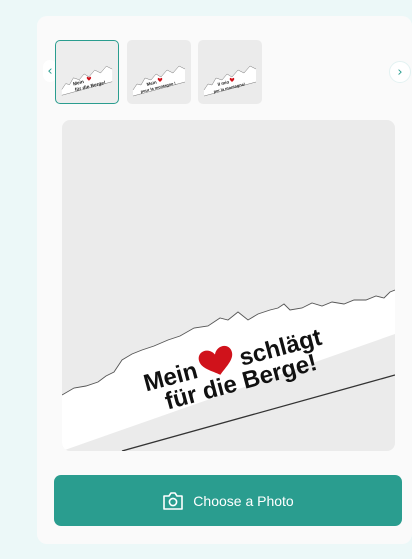 The height and width of the screenshot is (559, 412). What do you see at coordinates (173, 500) in the screenshot?
I see `camera-icon` at bounding box center [173, 500].